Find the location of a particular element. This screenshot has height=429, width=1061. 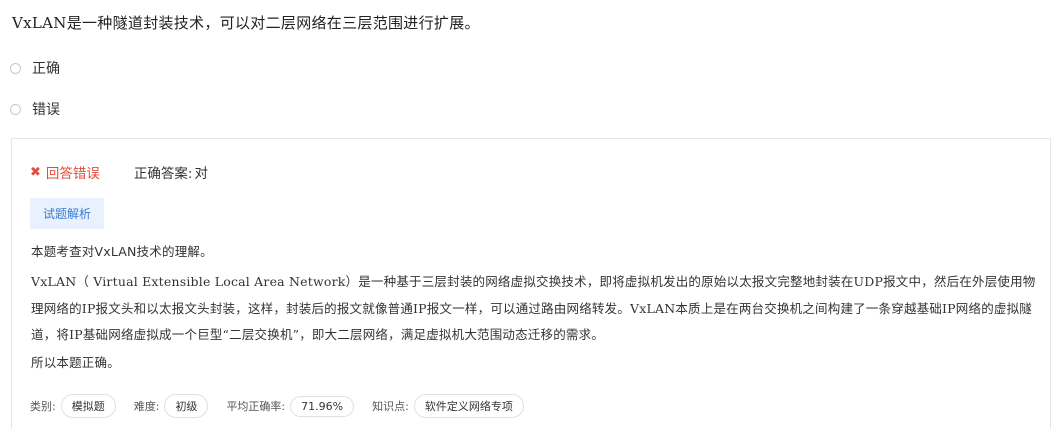

option-correct: 正确 is located at coordinates (35, 68).